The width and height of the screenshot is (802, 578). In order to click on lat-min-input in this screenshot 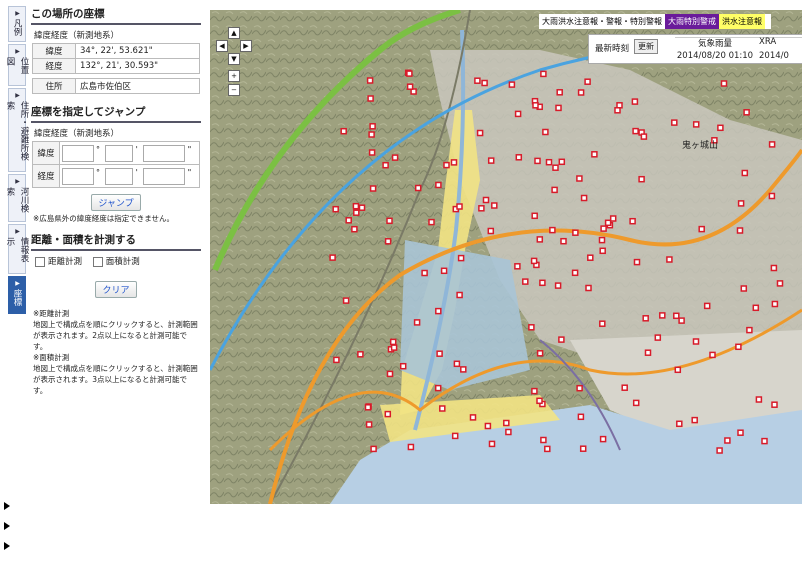, I will do `click(118, 153)`.